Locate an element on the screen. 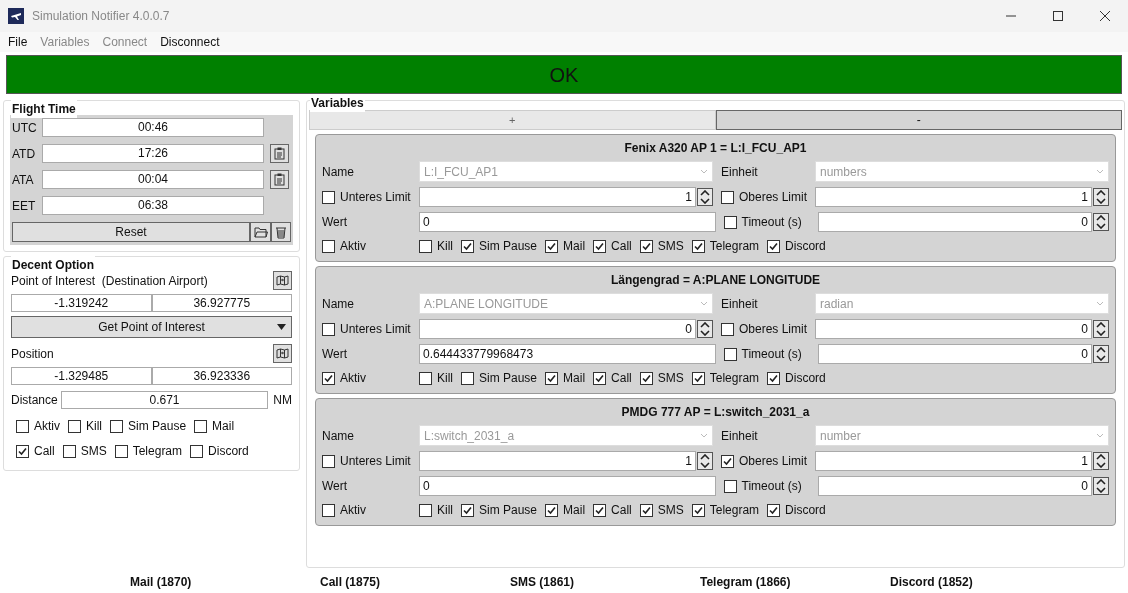  checkbox-label: SMS is located at coordinates (93, 451).